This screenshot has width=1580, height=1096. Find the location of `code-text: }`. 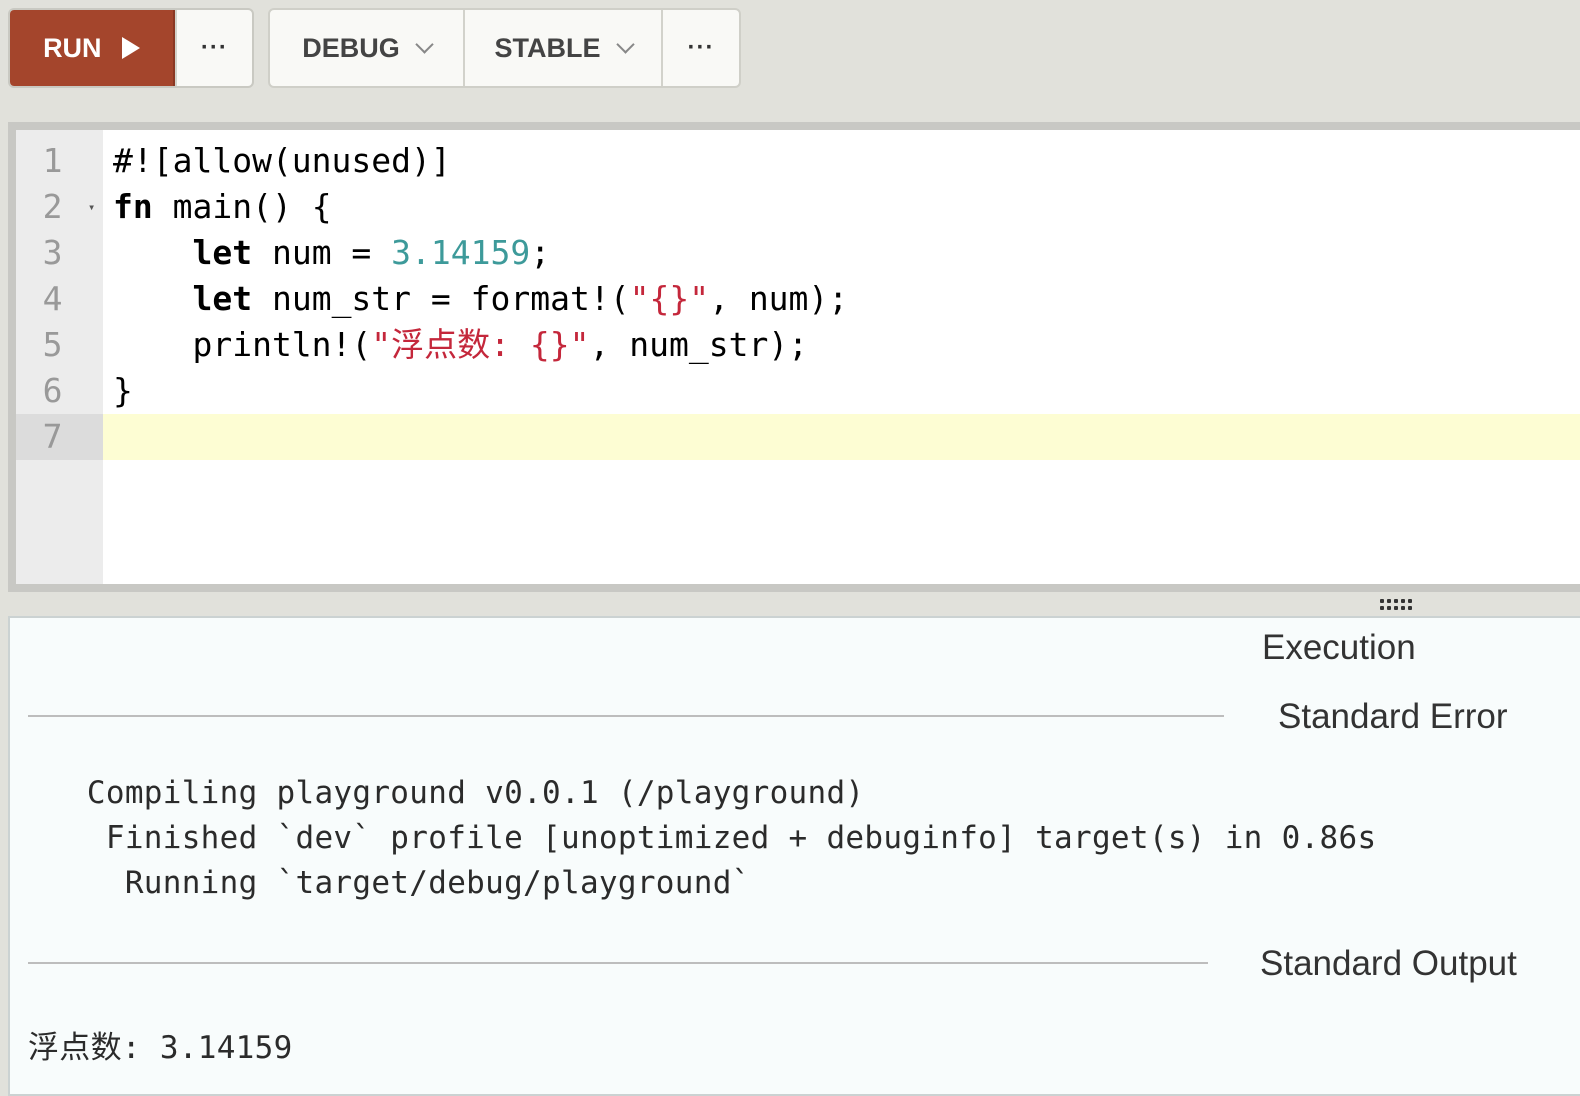

code-text: } is located at coordinates (123, 390).